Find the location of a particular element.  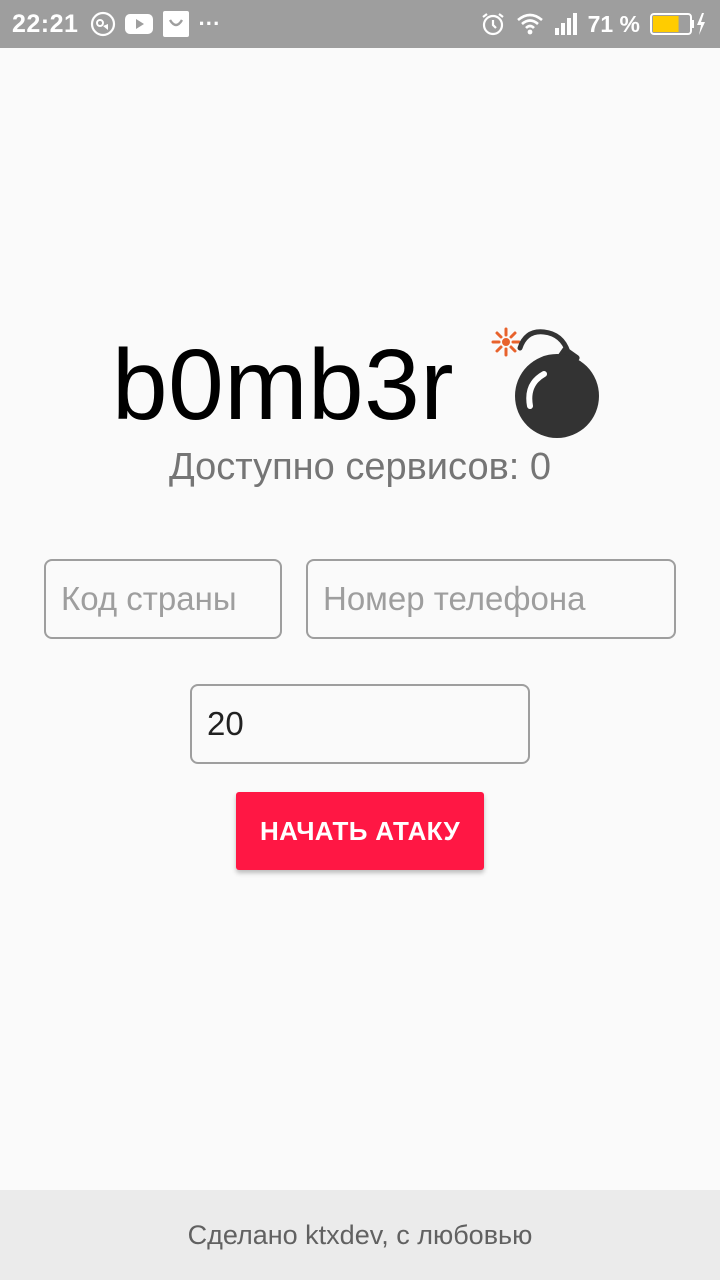

more-notifications-icon: ··· is located at coordinates (209, 23).